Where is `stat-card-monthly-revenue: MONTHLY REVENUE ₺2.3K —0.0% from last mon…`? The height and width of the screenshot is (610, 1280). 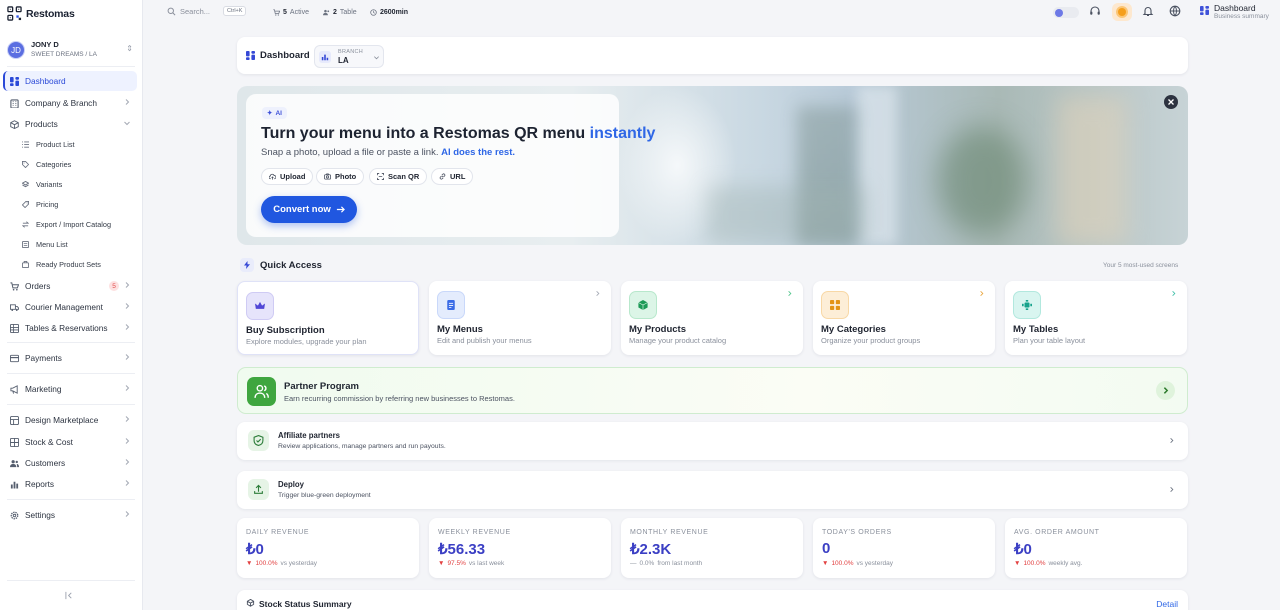
stat-card-monthly-revenue: MONTHLY REVENUE ₺2.3K —0.0% from last mon… is located at coordinates (712, 548).